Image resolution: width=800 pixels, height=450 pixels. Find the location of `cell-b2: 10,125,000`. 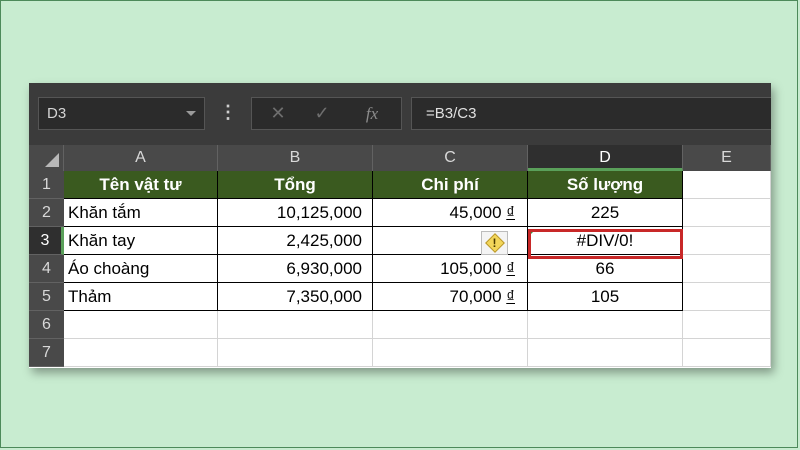

cell-b2: 10,125,000 is located at coordinates (295, 213).